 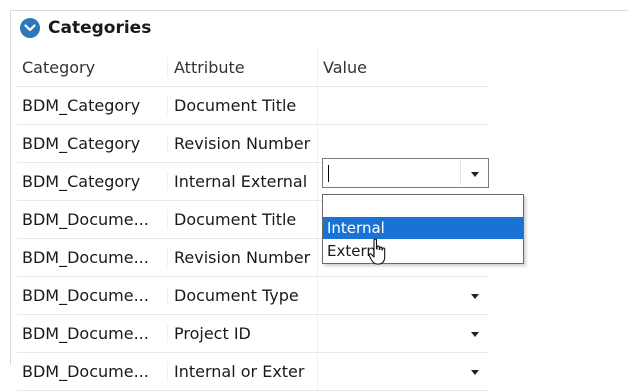 I want to click on dropdown-list: Internal Extern, so click(x=423, y=229).